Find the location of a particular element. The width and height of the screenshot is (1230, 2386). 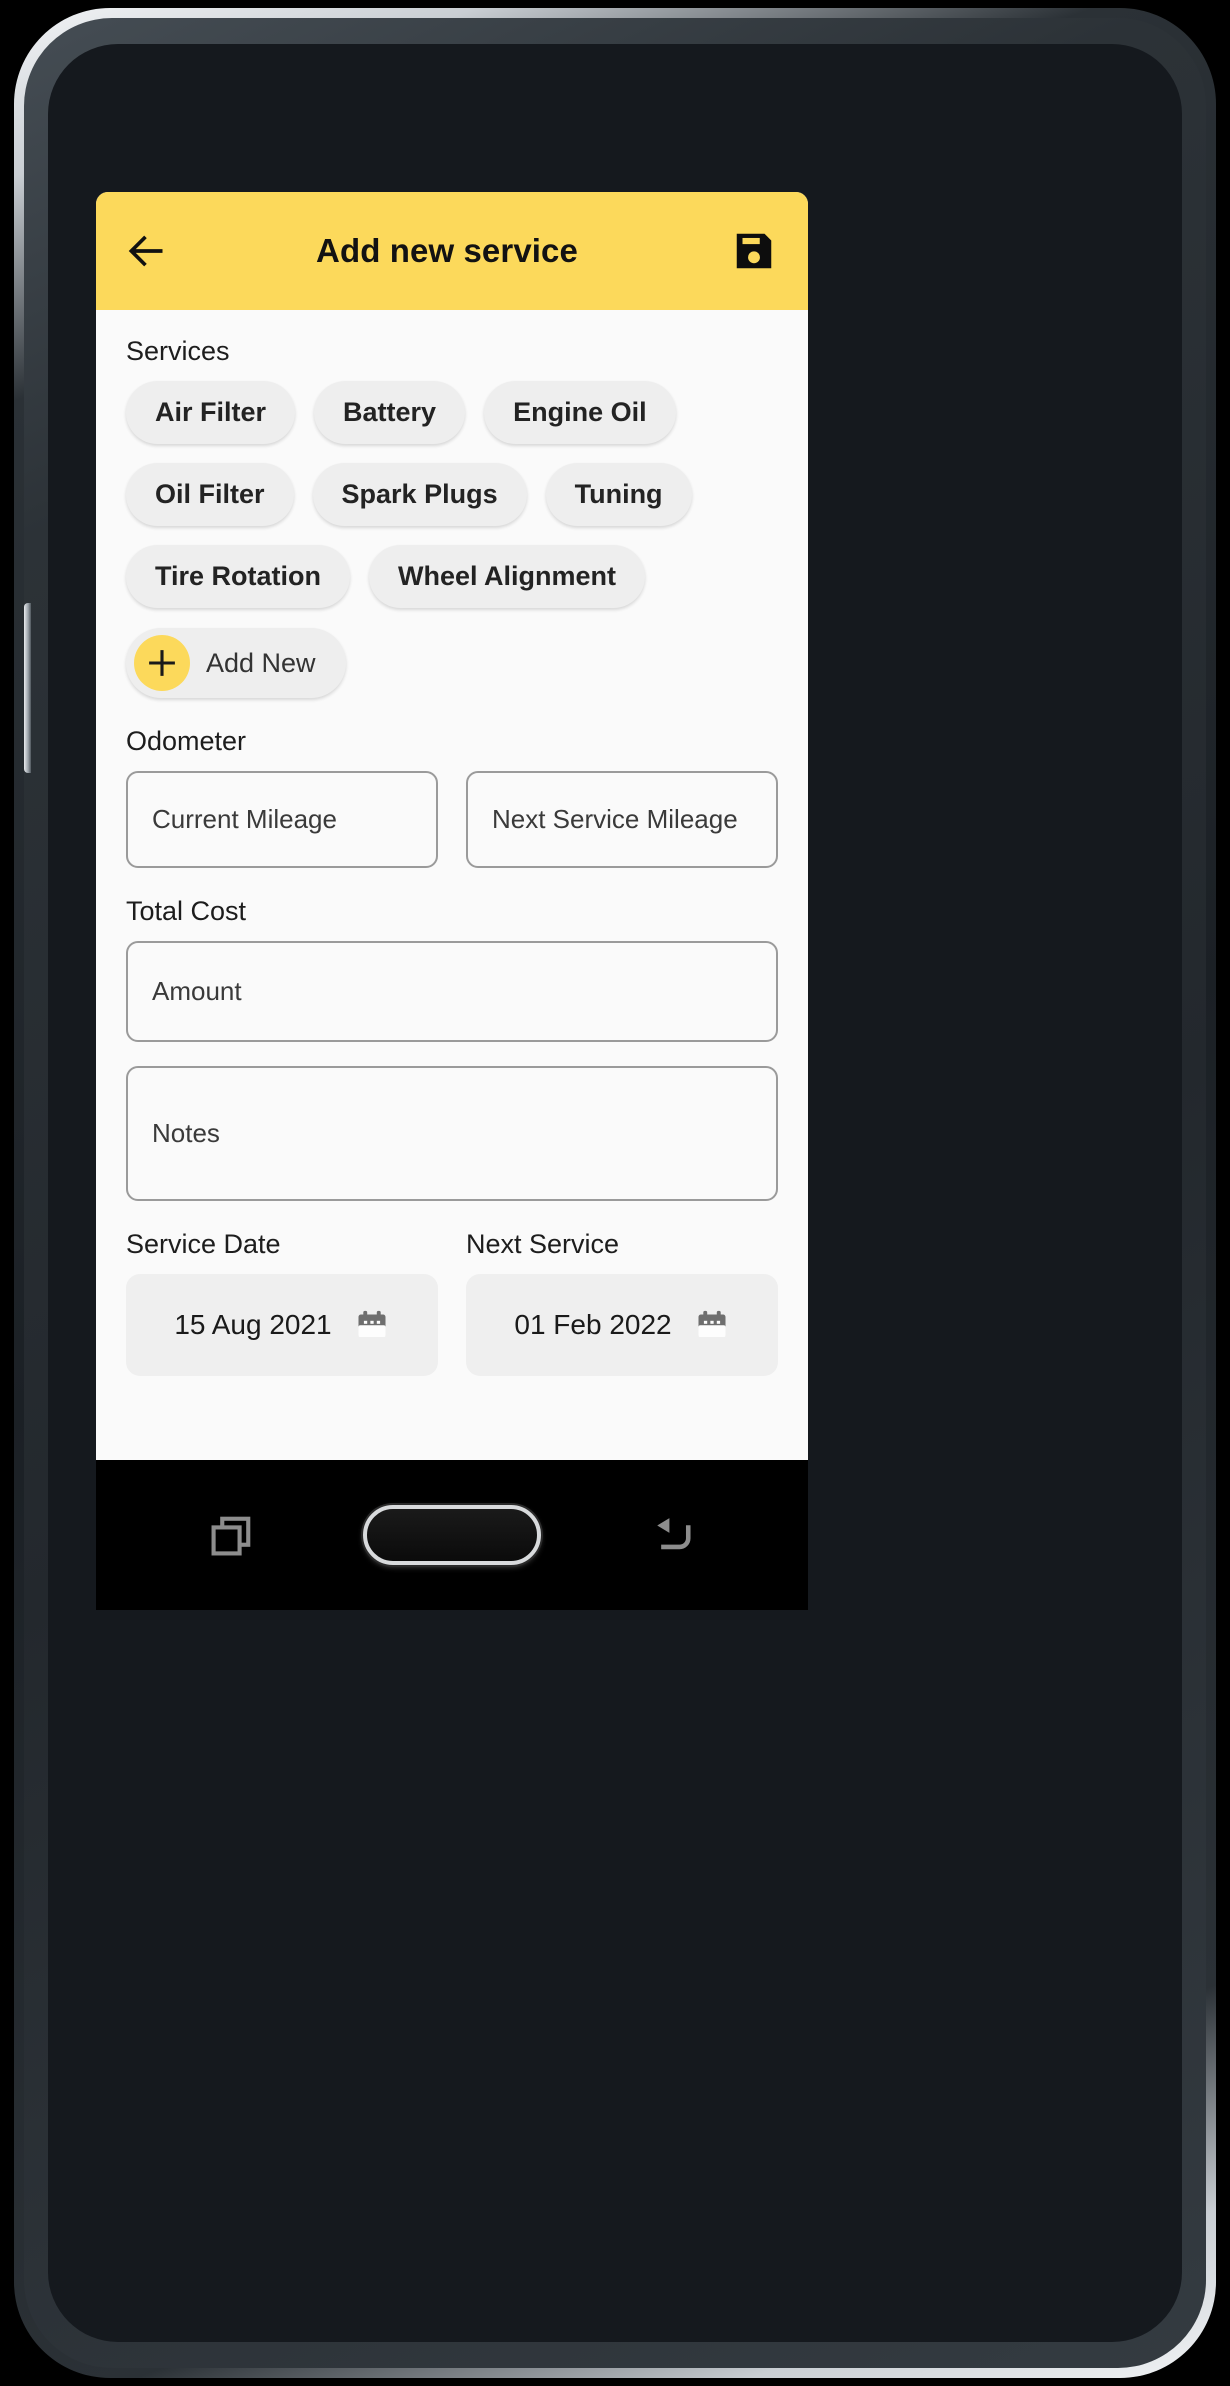

current-mileage-placeholder: Current Mileage is located at coordinates (244, 819).